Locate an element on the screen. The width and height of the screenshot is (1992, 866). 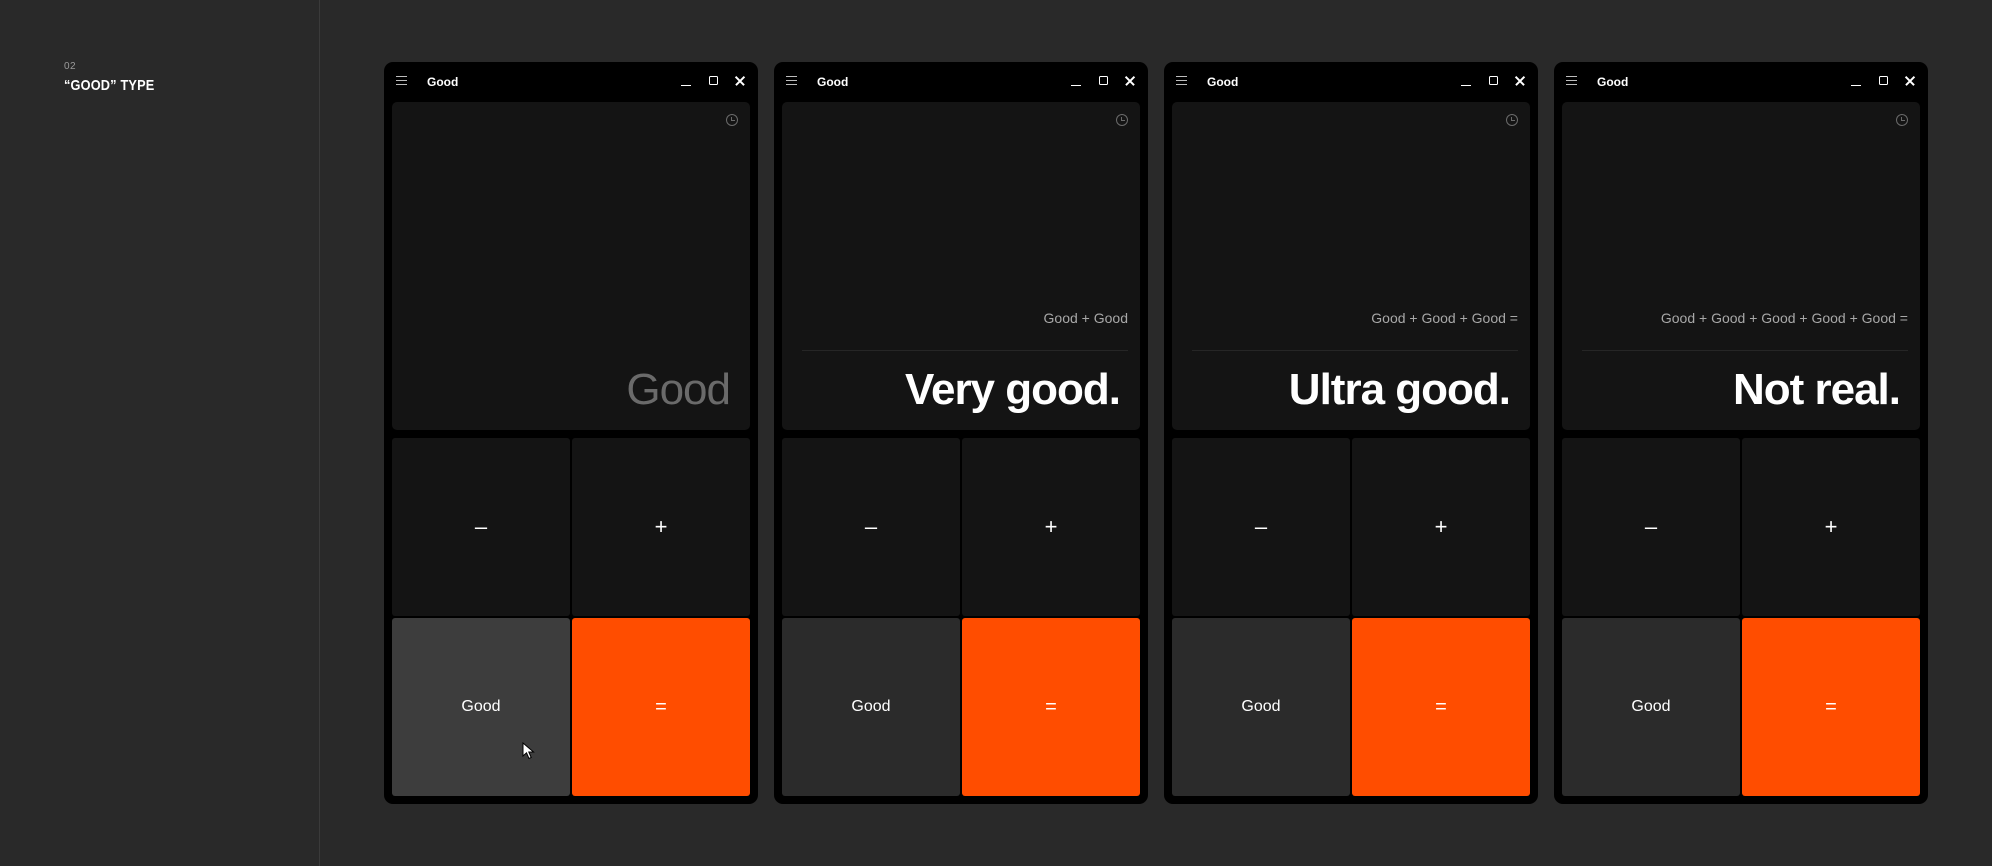
display-panel: Good + Good Very good. is located at coordinates (961, 266).